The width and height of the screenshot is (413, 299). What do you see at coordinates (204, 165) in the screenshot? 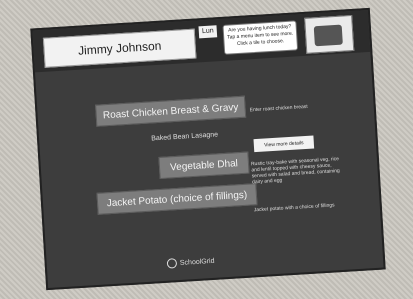
I see `menu-item-vegetable-dhal: Vegetable Dhal` at bounding box center [204, 165].